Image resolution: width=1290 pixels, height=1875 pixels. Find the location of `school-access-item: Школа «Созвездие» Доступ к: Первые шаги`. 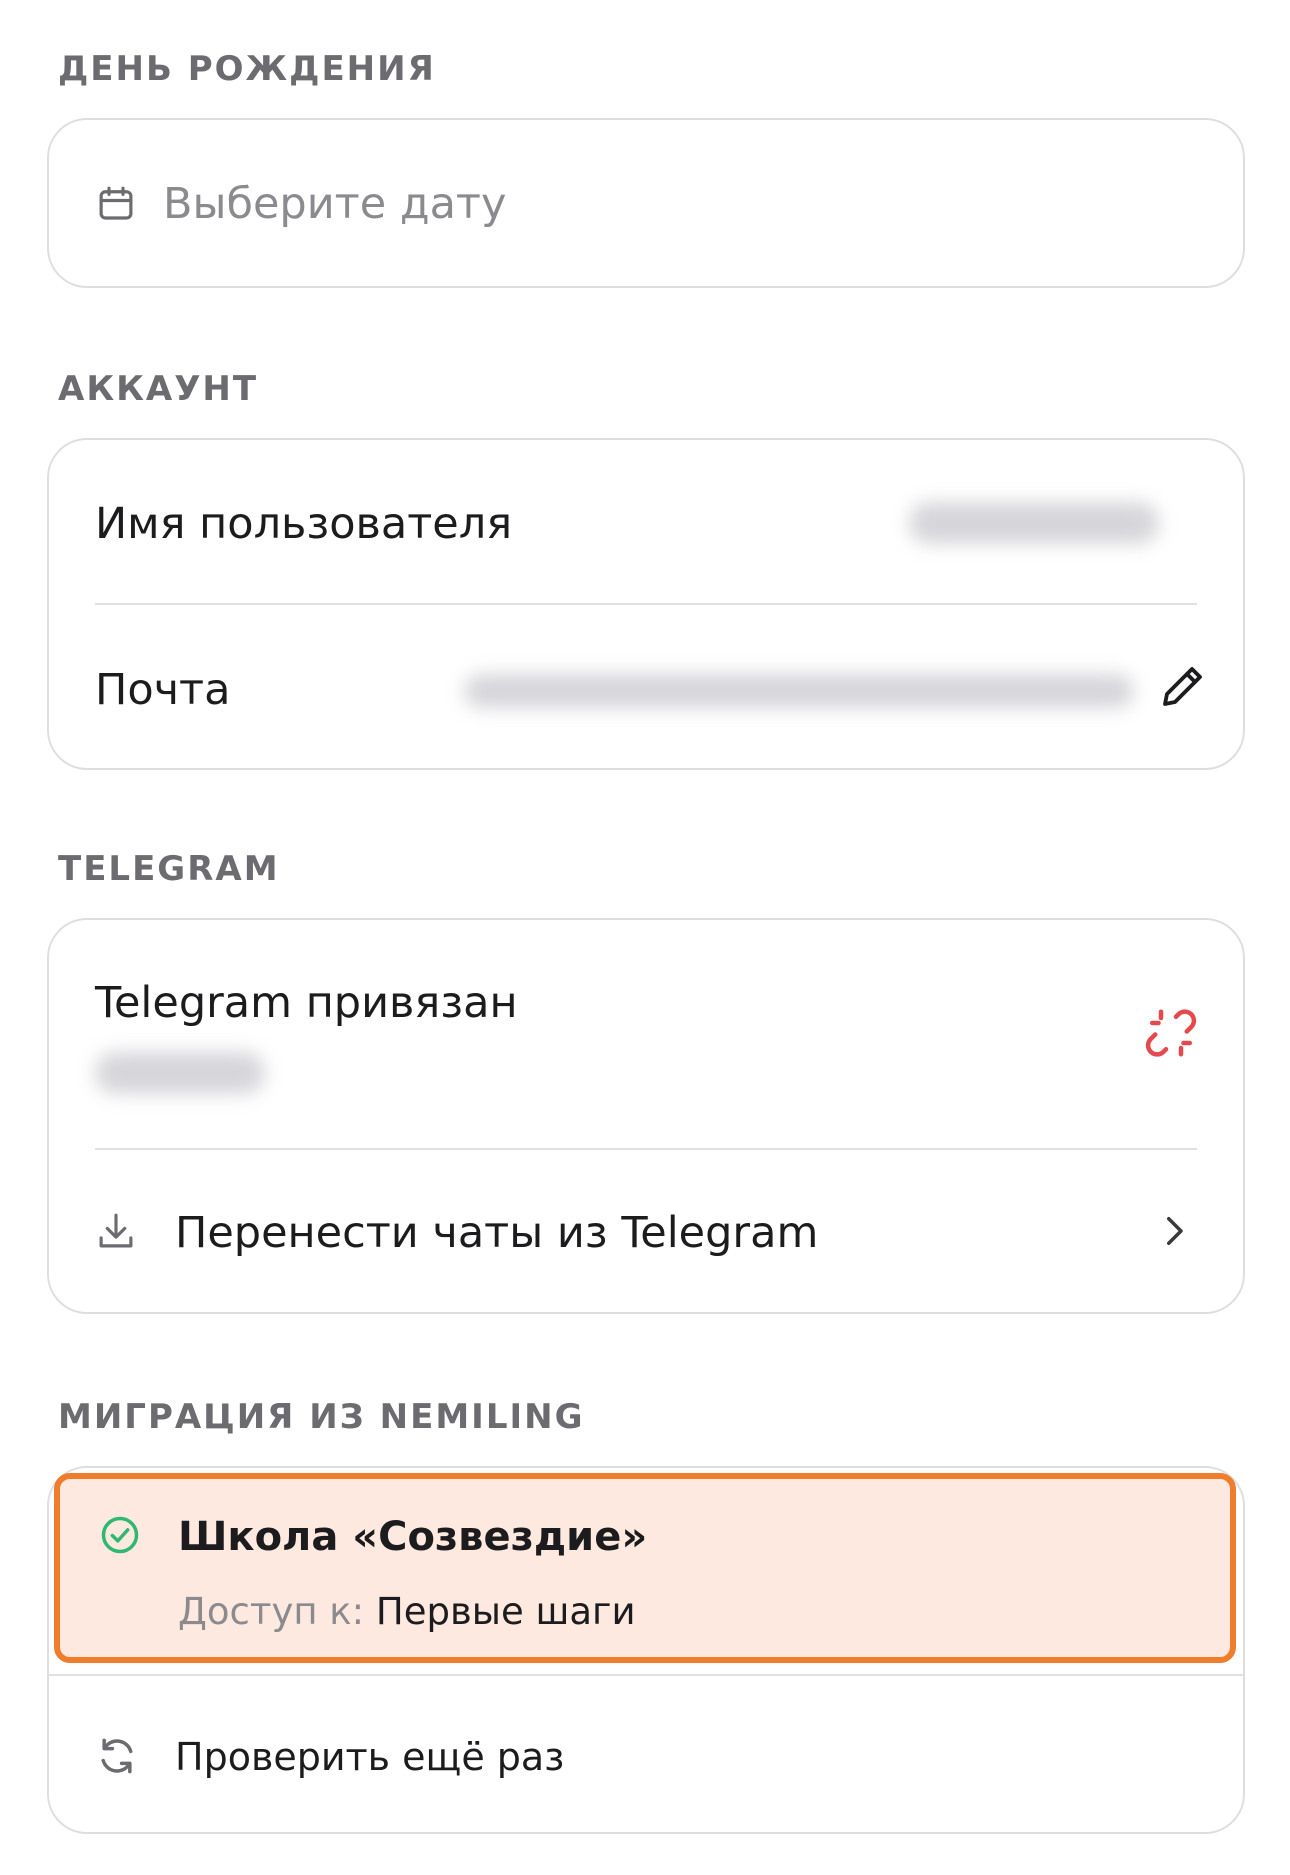

school-access-item: Школа «Созвездие» Доступ к: Первые шаги is located at coordinates (645, 1568).